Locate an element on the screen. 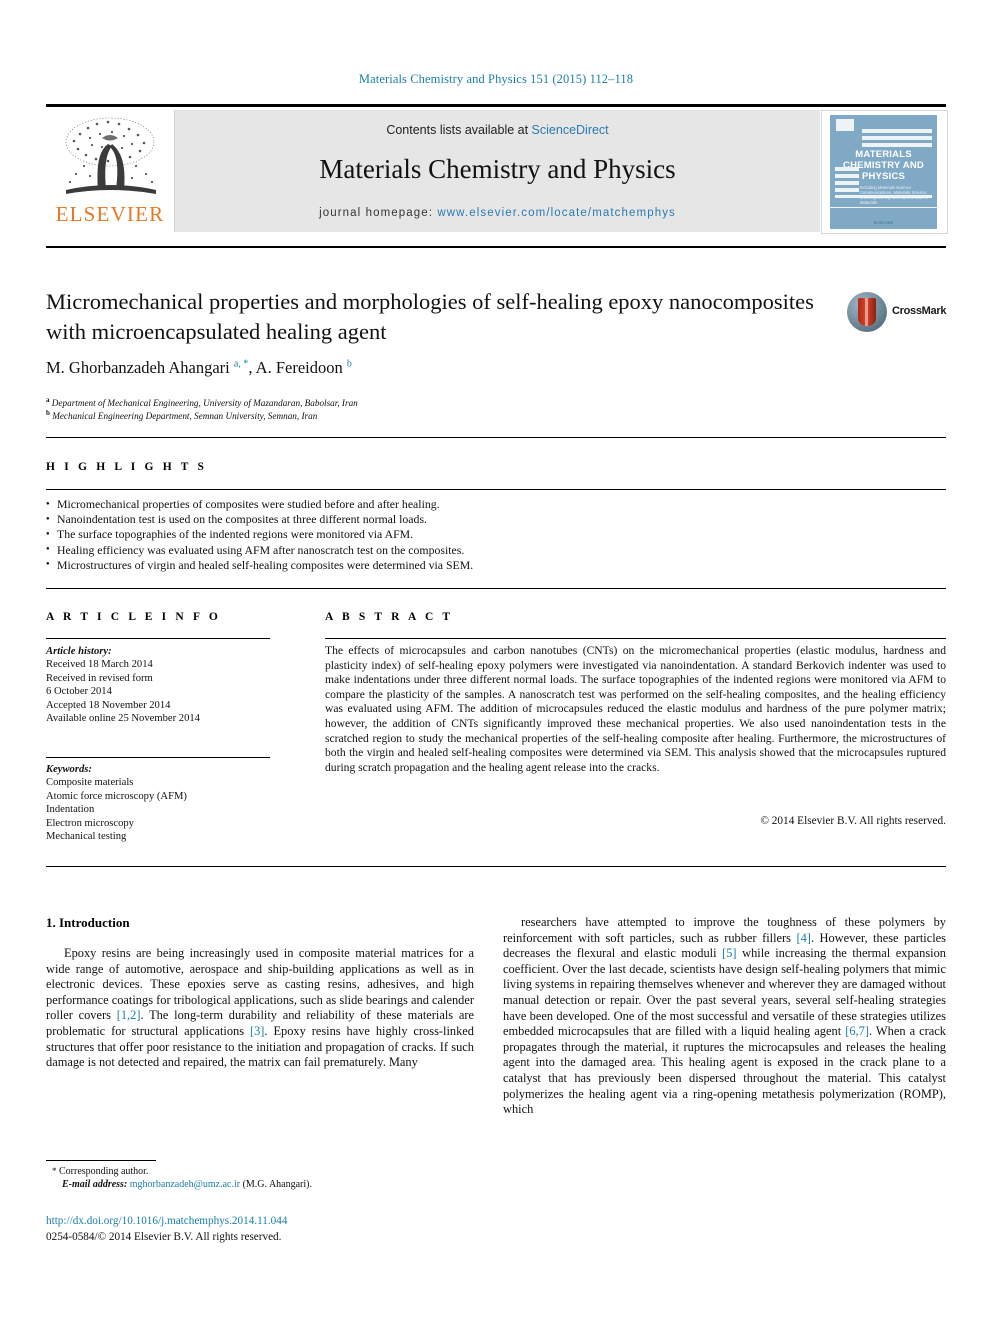  homepage-url-link: www.elsevier.com/locate/matchemphys is located at coordinates (556, 213).